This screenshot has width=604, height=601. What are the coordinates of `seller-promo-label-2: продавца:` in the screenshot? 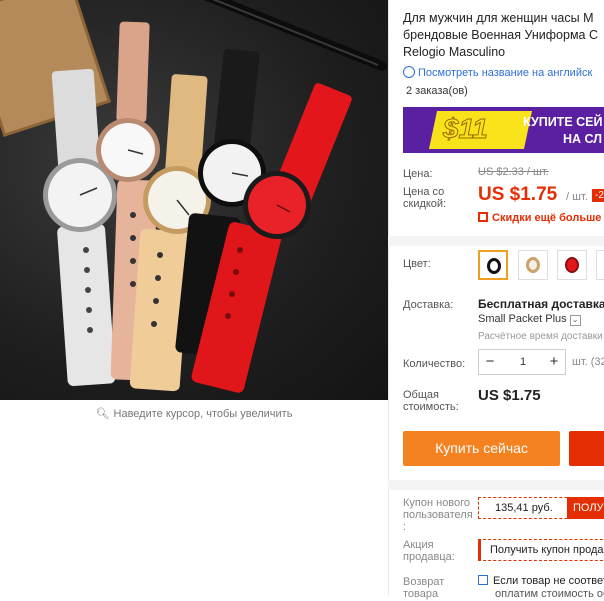 It's located at (429, 557).